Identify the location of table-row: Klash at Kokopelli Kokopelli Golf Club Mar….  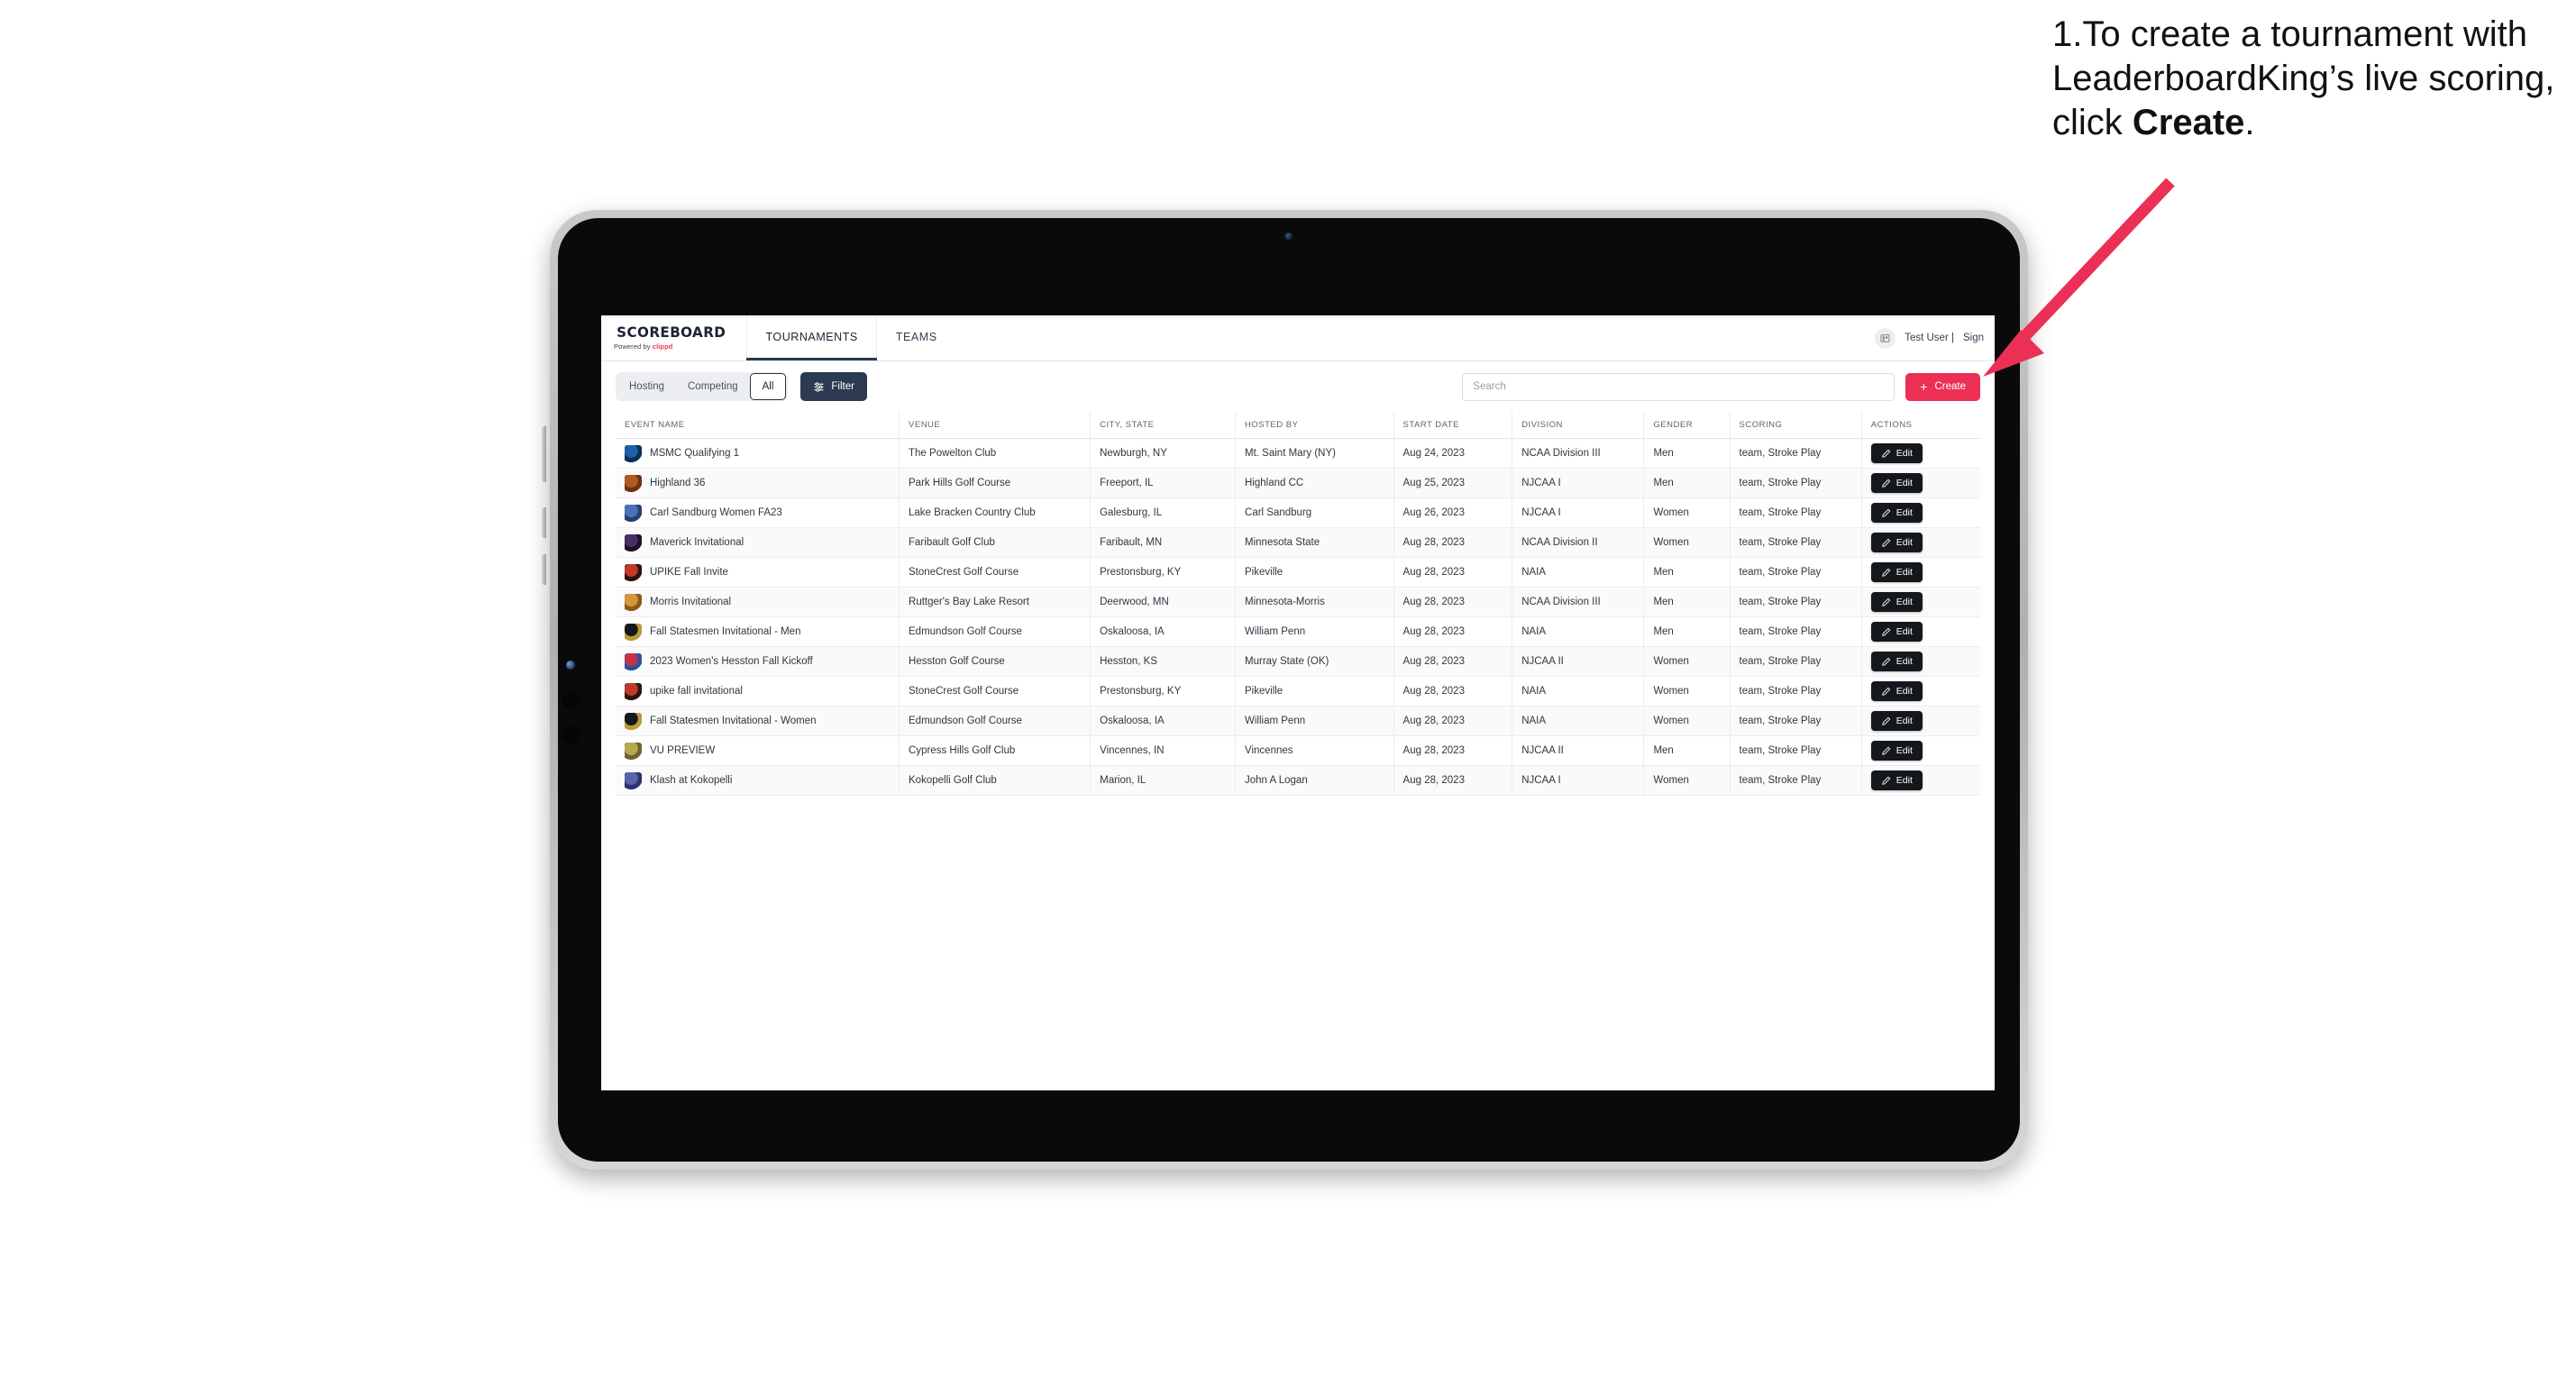
(1298, 780).